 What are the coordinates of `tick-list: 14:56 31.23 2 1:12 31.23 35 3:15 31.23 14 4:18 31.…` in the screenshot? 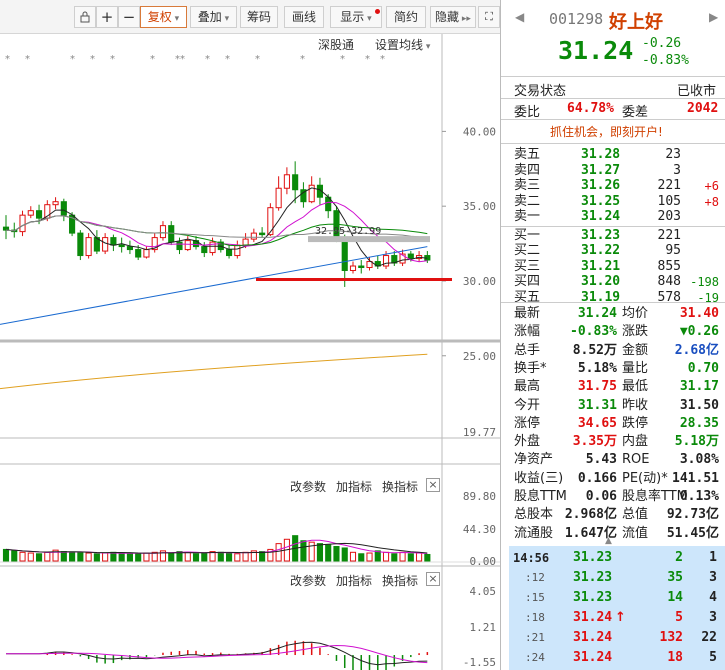 It's located at (617, 608).